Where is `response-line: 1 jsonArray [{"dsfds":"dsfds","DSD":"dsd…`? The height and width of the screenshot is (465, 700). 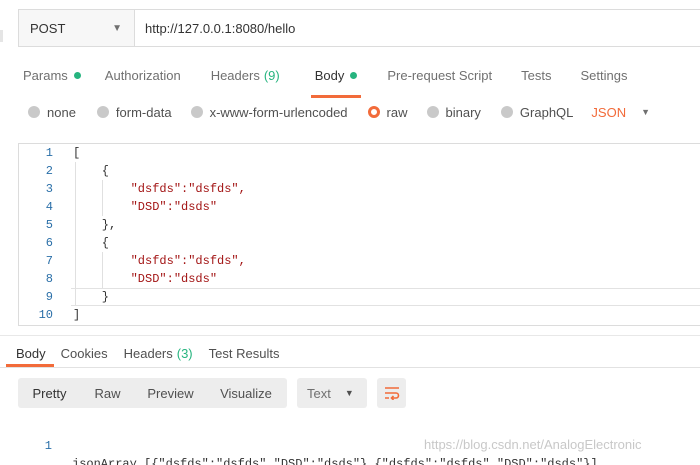
response-line: 1 jsonArray [{"dsfds":"dsfds","DSD":"dsd… is located at coordinates (318, 442).